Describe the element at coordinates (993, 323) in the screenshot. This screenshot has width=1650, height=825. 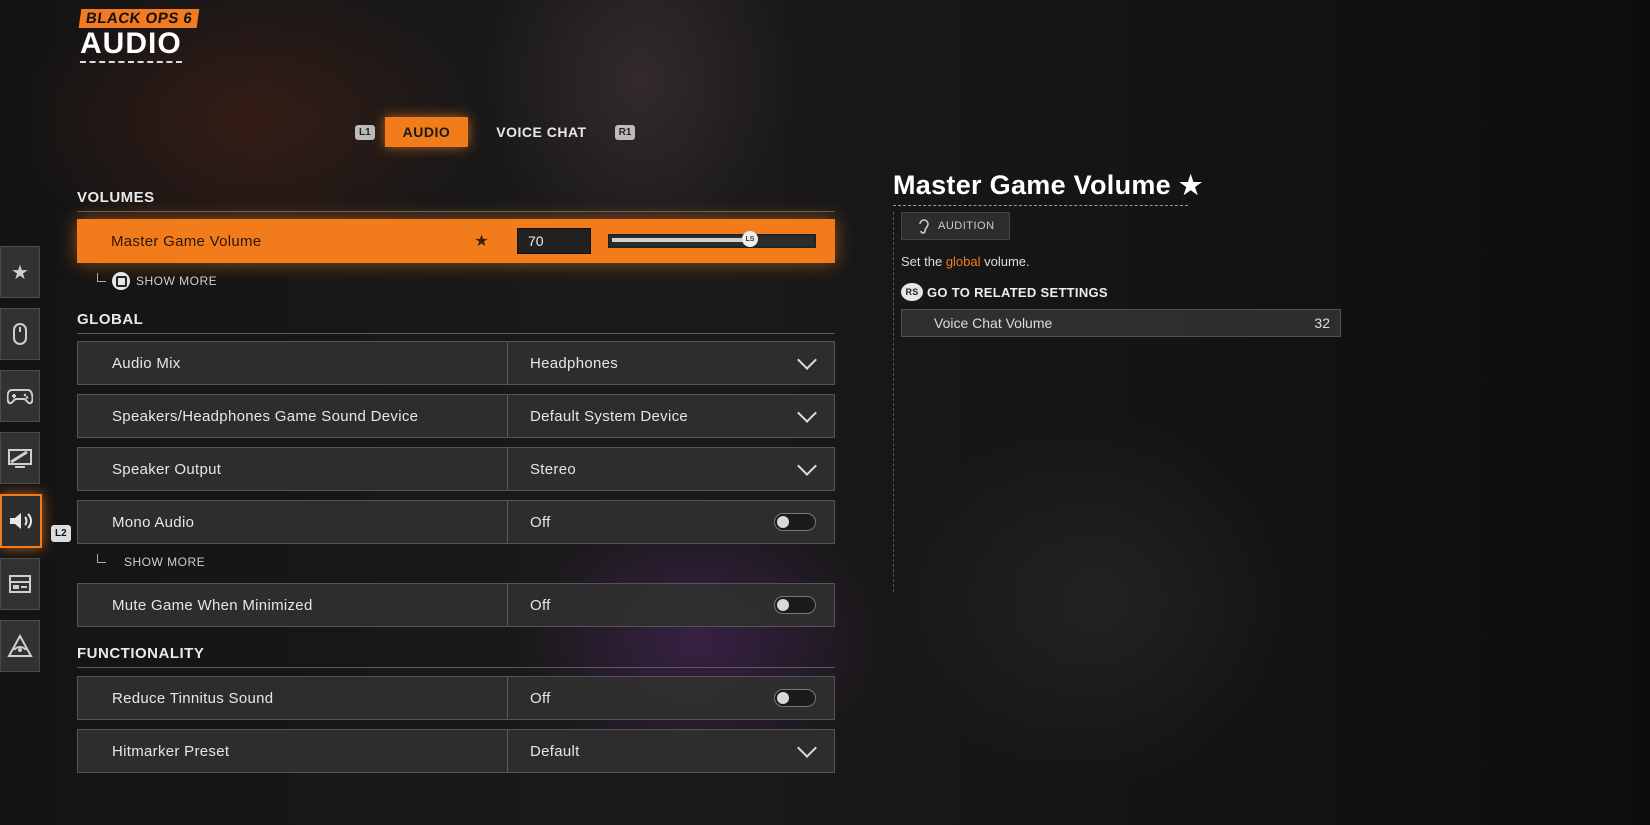
I see `related-item-label: Voice Chat Volume` at that location.